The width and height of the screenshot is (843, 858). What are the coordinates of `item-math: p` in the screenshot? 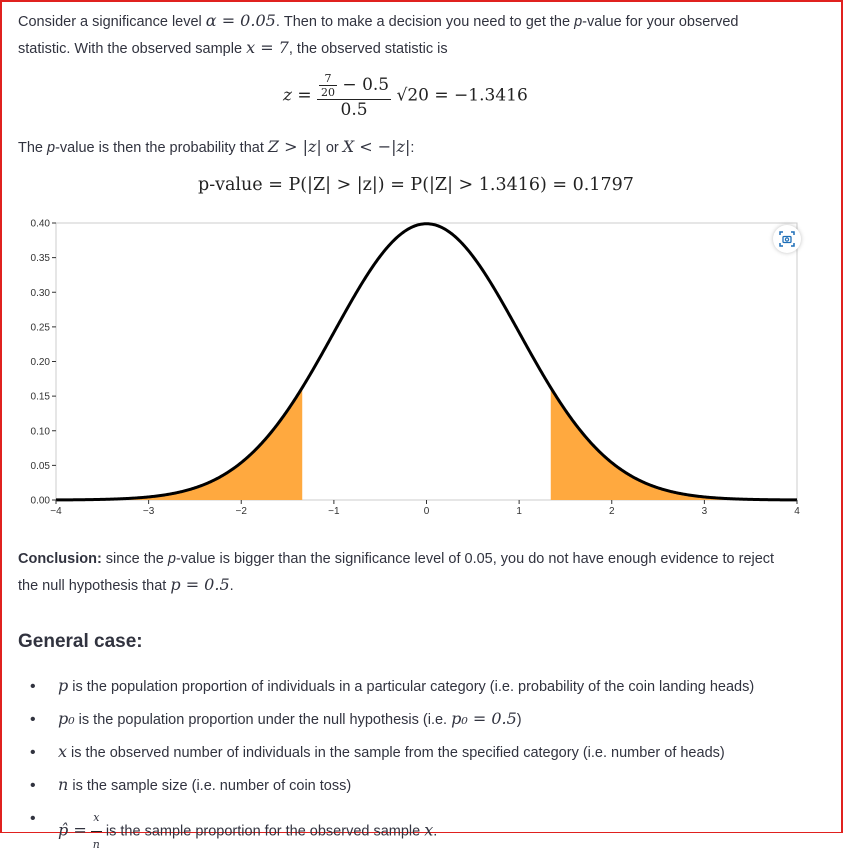 It's located at (63, 685).